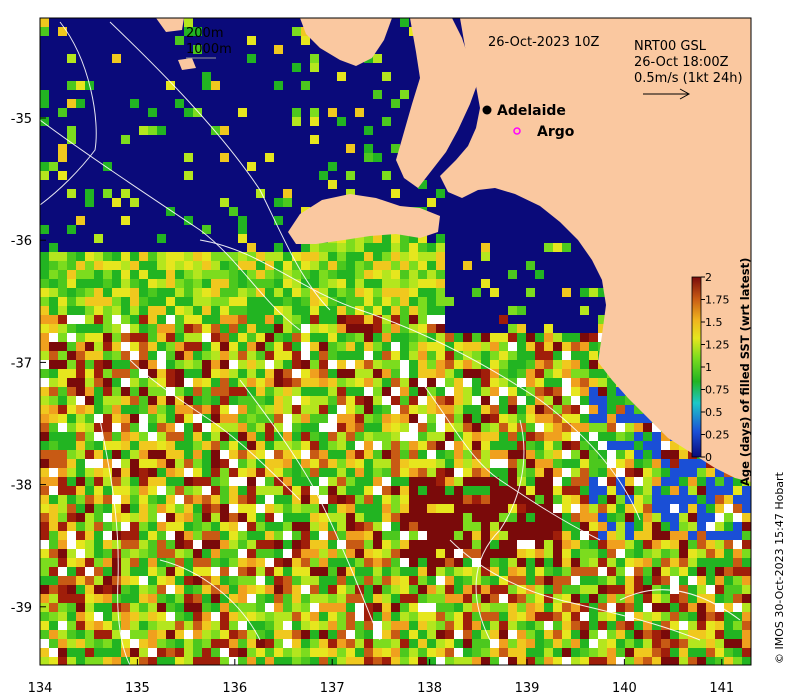 This screenshot has width=792, height=700. What do you see at coordinates (21, 608) in the screenshot?
I see `y-tick-label: -39` at bounding box center [21, 608].